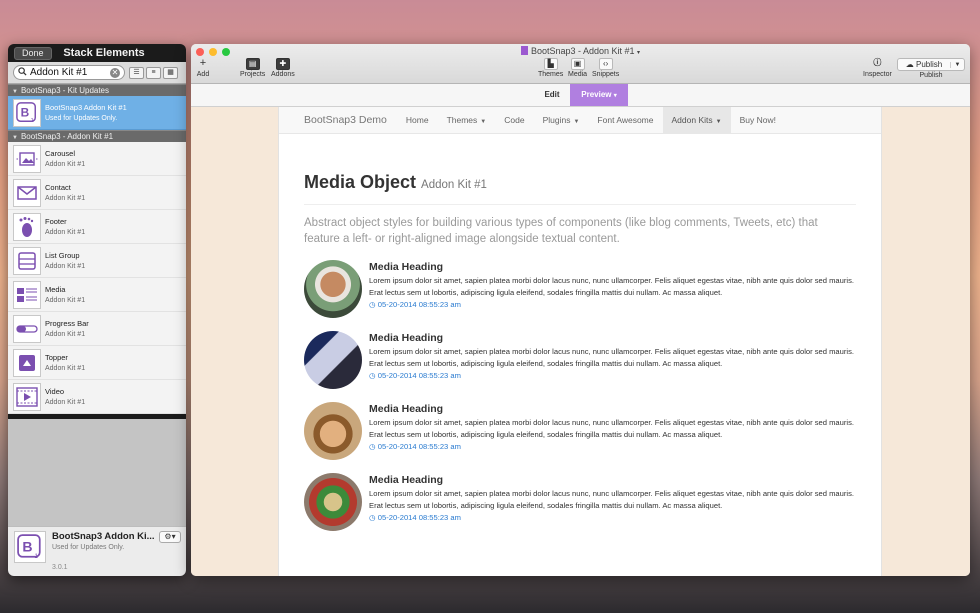  What do you see at coordinates (957, 64) in the screenshot?
I see `chevron-down-icon: ▼` at bounding box center [957, 64].